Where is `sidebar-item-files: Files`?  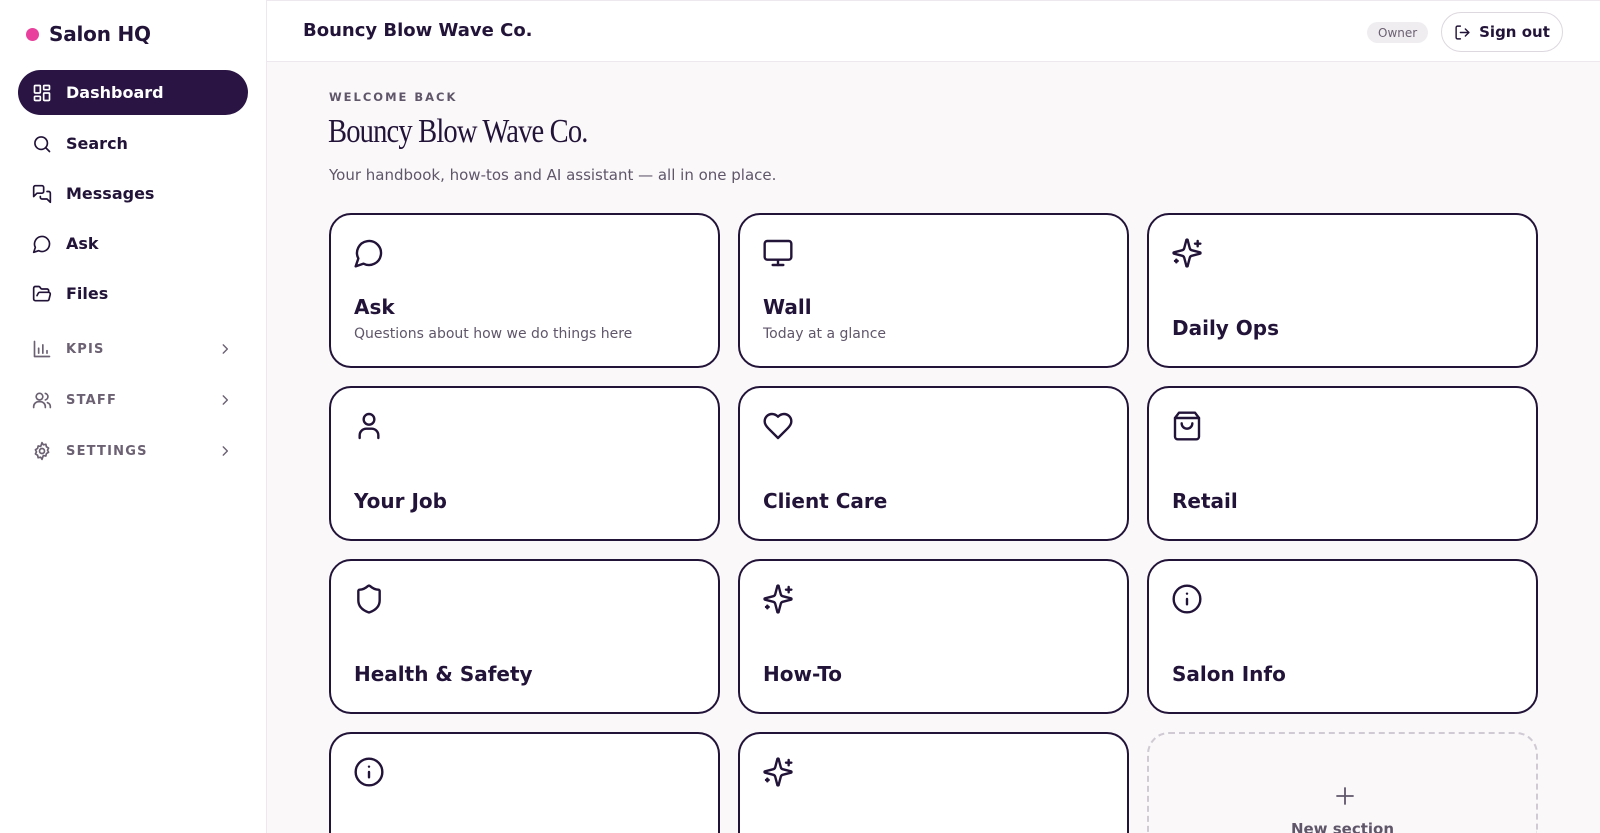 sidebar-item-files: Files is located at coordinates (133, 293).